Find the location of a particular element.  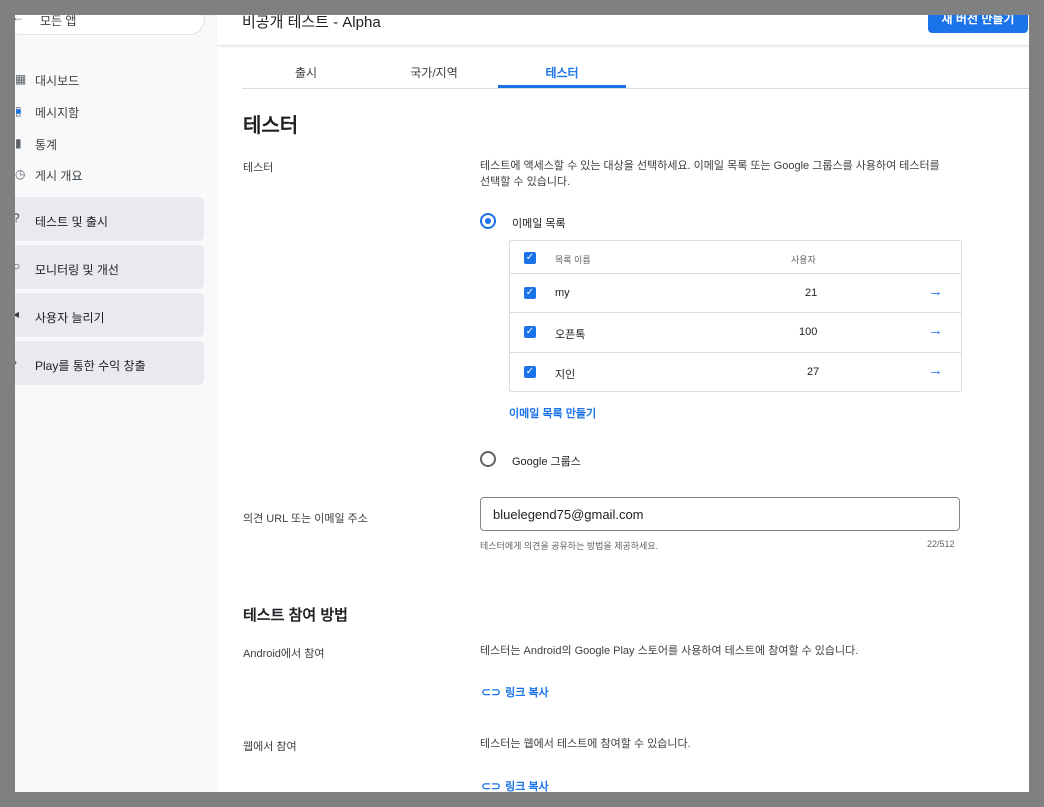

list-user-count: 100 is located at coordinates (808, 332).